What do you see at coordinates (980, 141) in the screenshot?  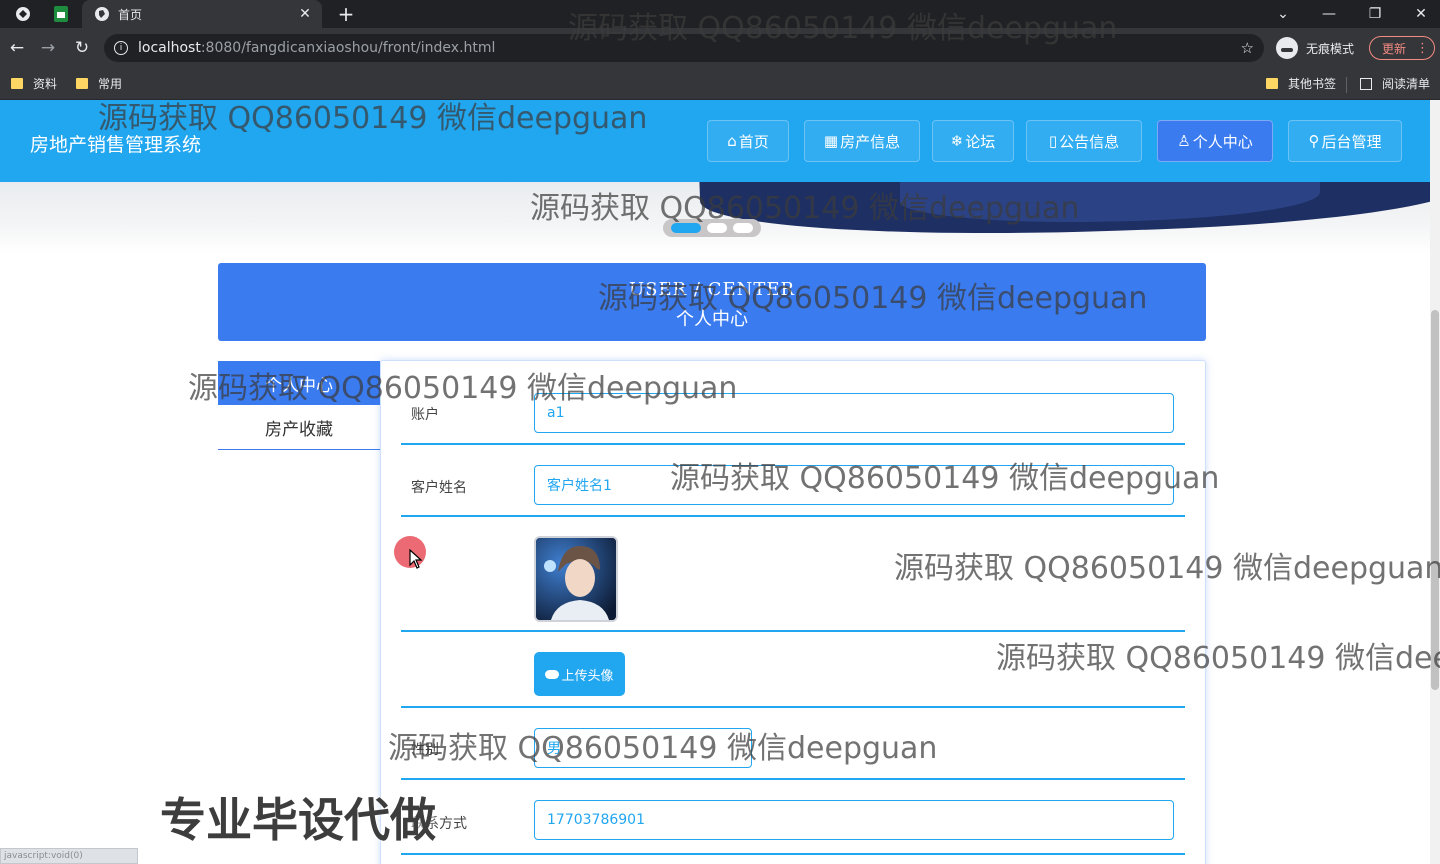 I see `nav-label: 论坛` at bounding box center [980, 141].